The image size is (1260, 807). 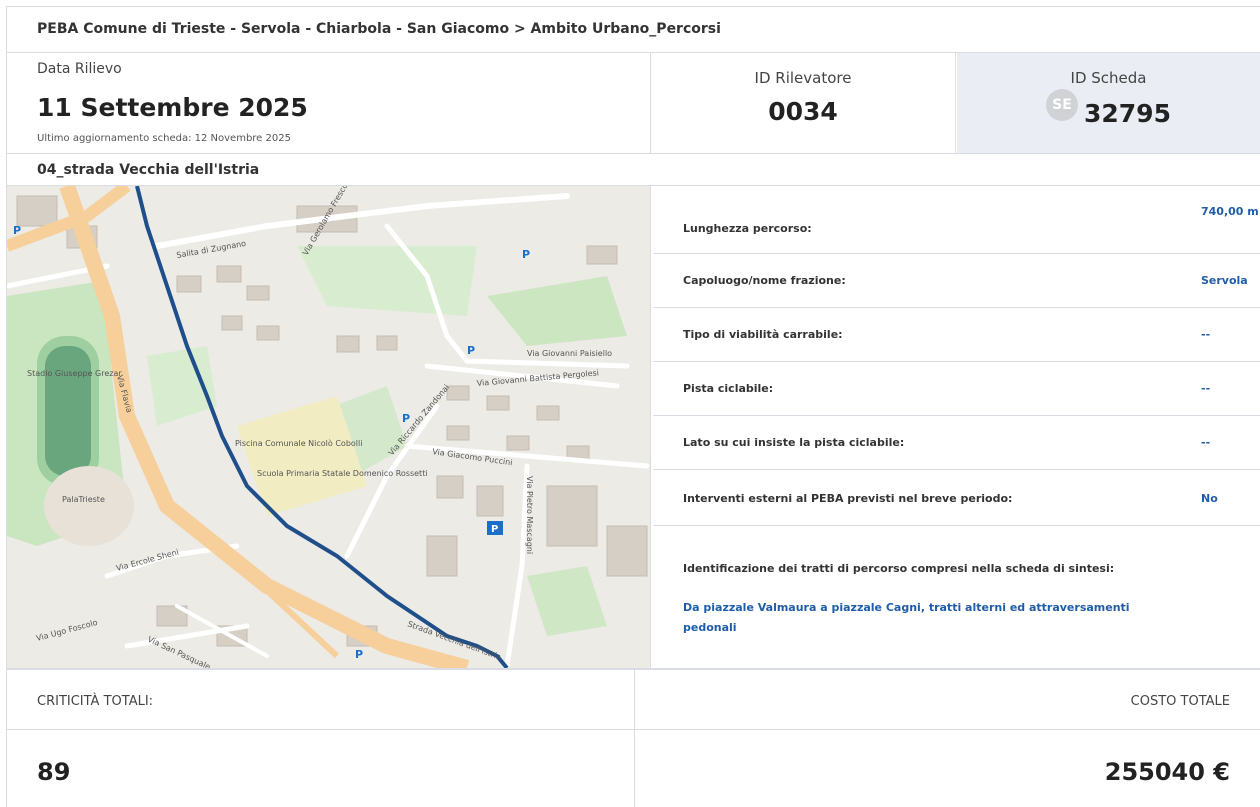 What do you see at coordinates (172, 107) in the screenshot?
I see `date-value: 11 Settembre 2025` at bounding box center [172, 107].